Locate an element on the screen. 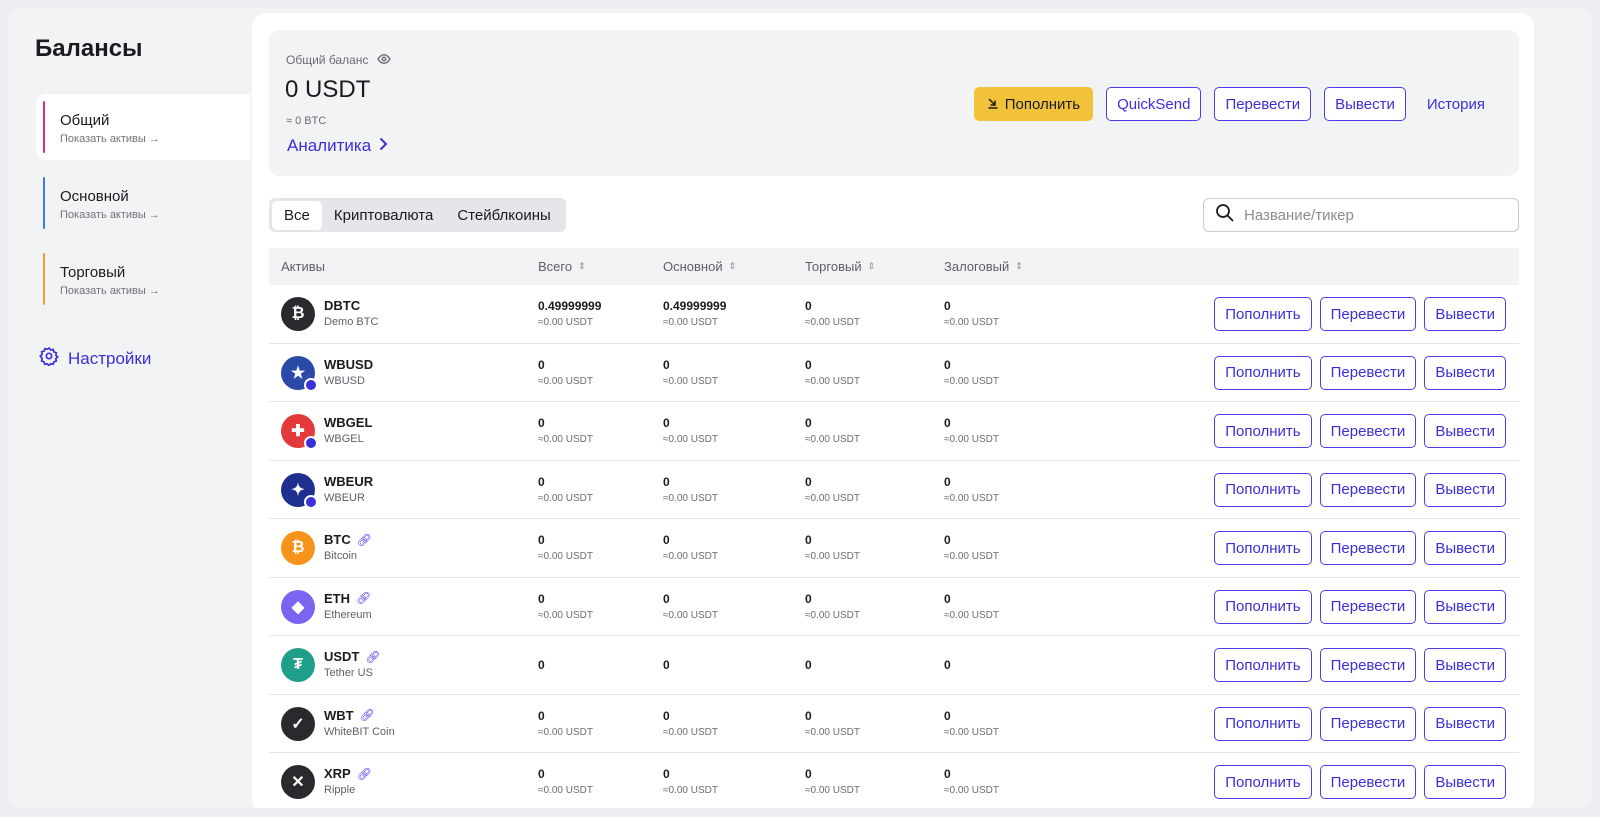 The image size is (1600, 817). settings-link: Настройки is located at coordinates (95, 358).